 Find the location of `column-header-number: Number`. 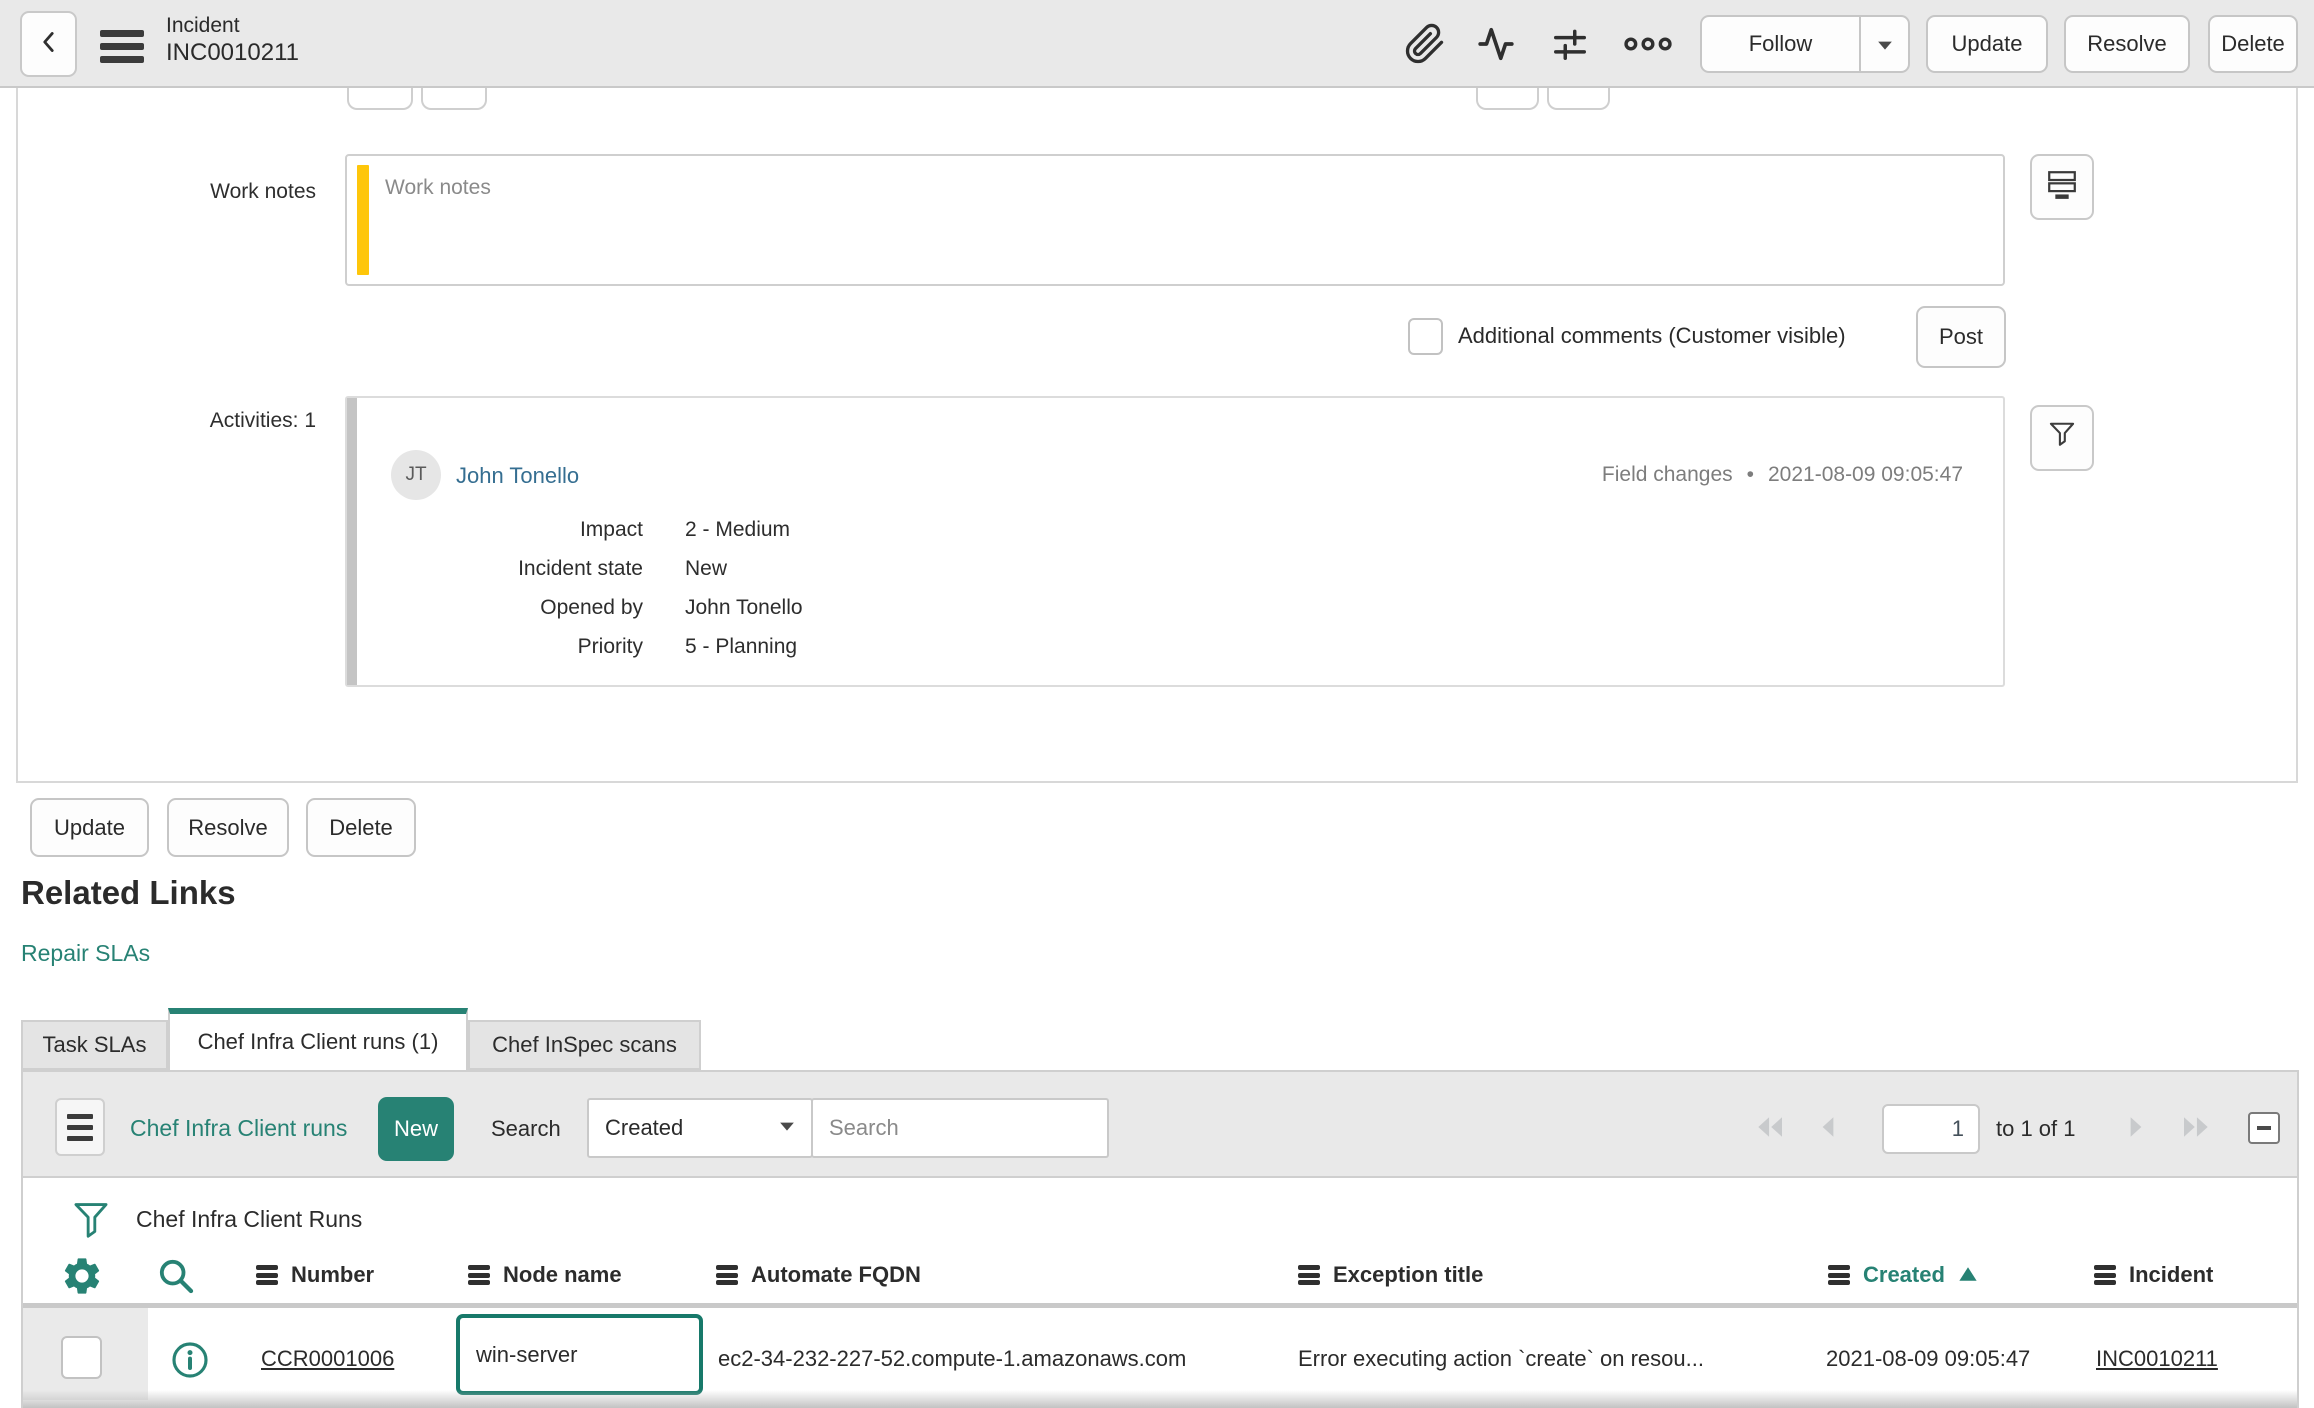

column-header-number: Number is located at coordinates (315, 1275).